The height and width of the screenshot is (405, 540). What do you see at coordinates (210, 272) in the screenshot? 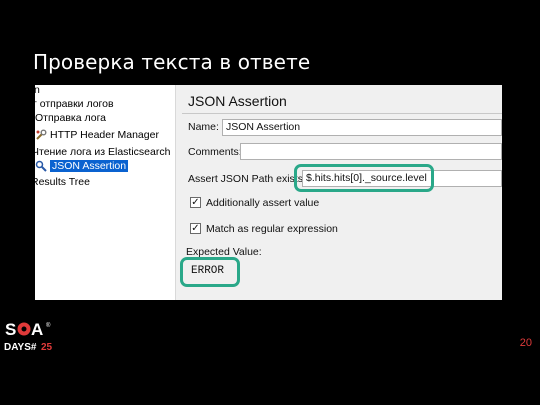
I see `highlight-expected-value` at bounding box center [210, 272].